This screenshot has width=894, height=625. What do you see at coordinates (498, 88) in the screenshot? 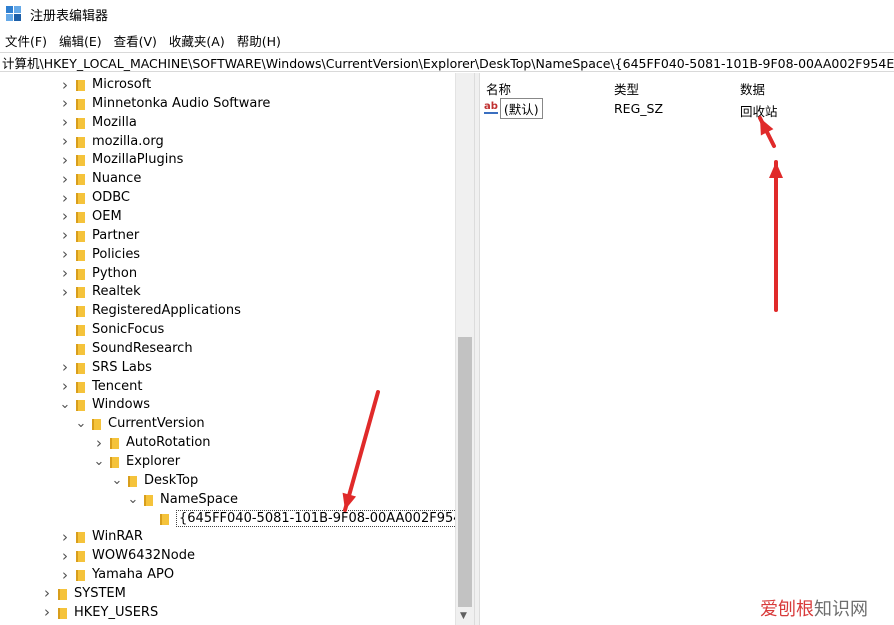
I see `column-name-header: 名称` at bounding box center [498, 88].